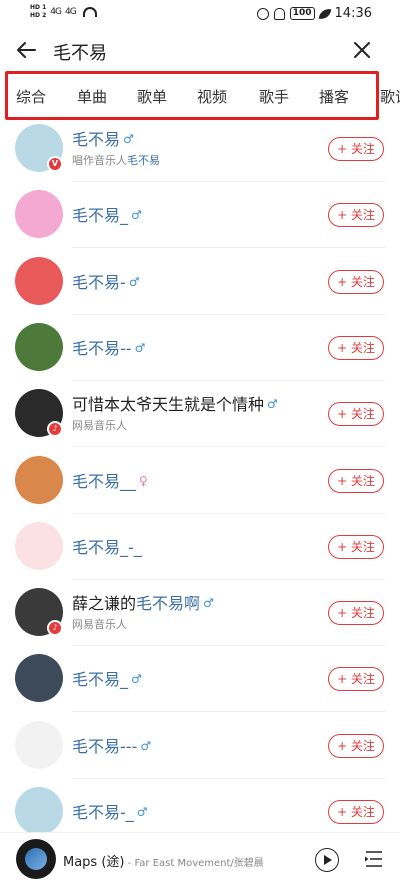 The width and height of the screenshot is (400, 888). Describe the element at coordinates (26, 50) in the screenshot. I see `back-arrow-icon` at that location.